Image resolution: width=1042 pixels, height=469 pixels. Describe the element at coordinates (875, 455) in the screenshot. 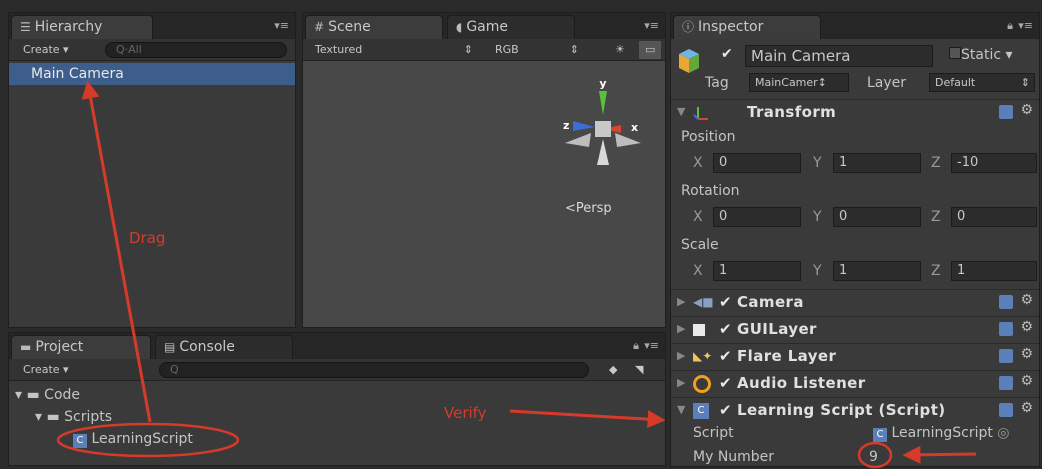

I see `my-number-highlight-ellipse` at that location.